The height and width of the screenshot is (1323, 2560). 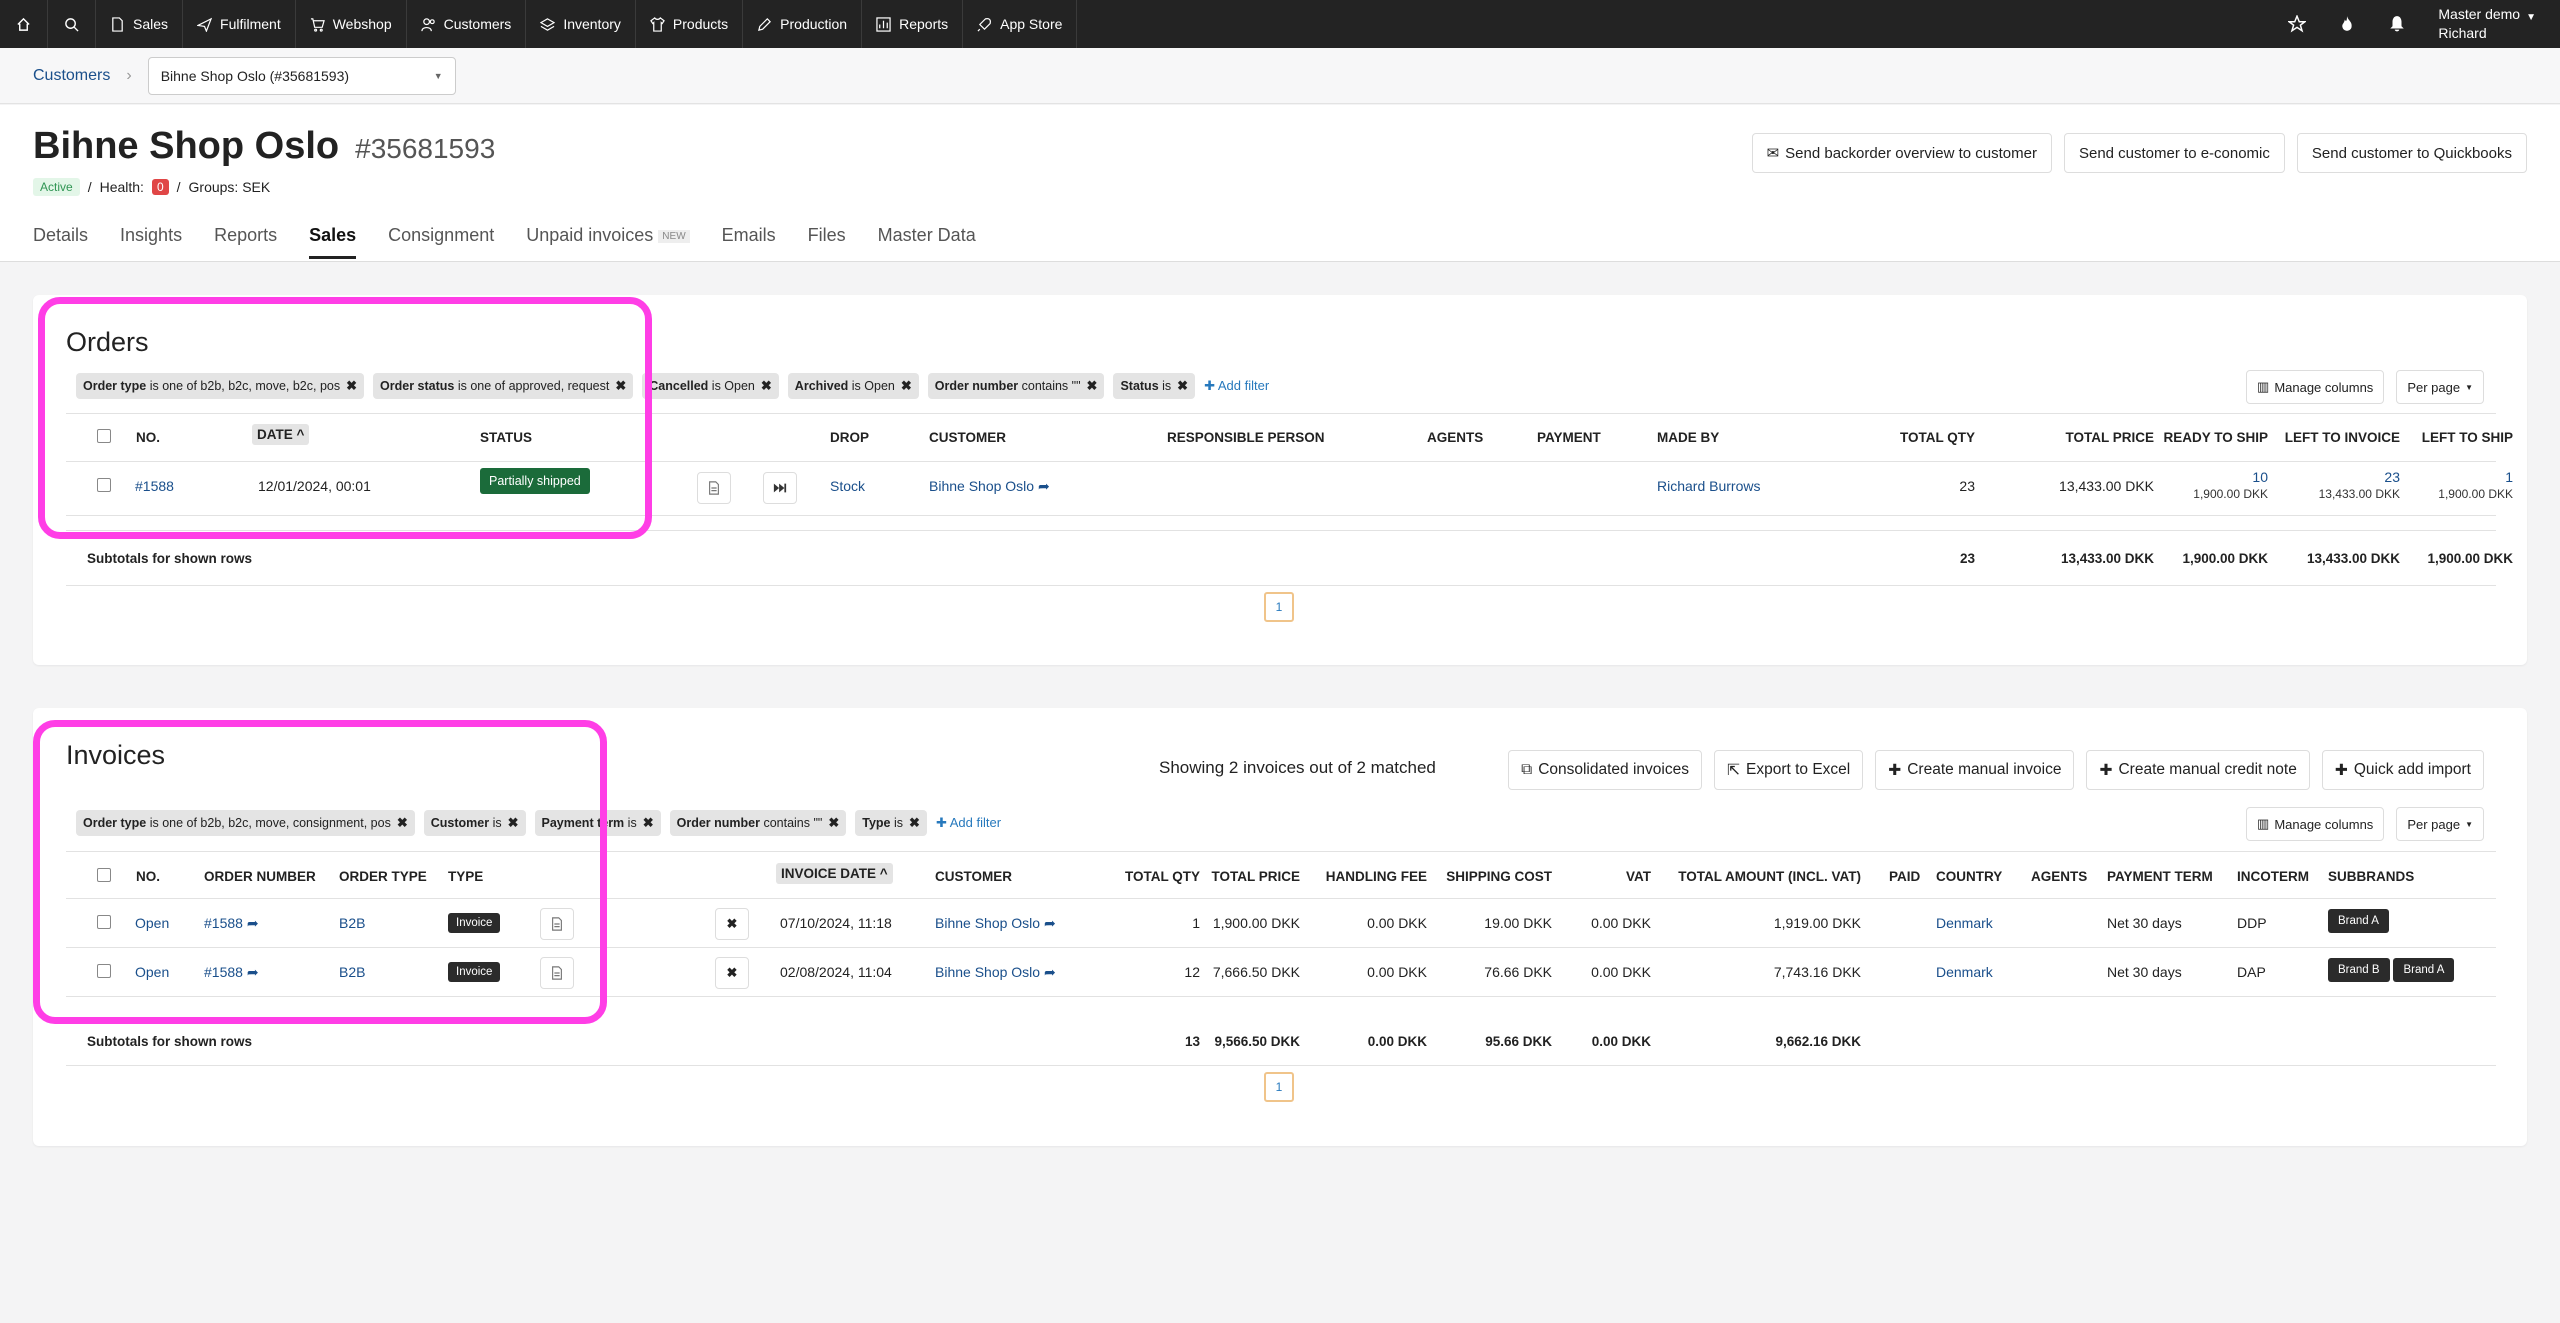 I want to click on nav-inventory: Inventory, so click(x=581, y=24).